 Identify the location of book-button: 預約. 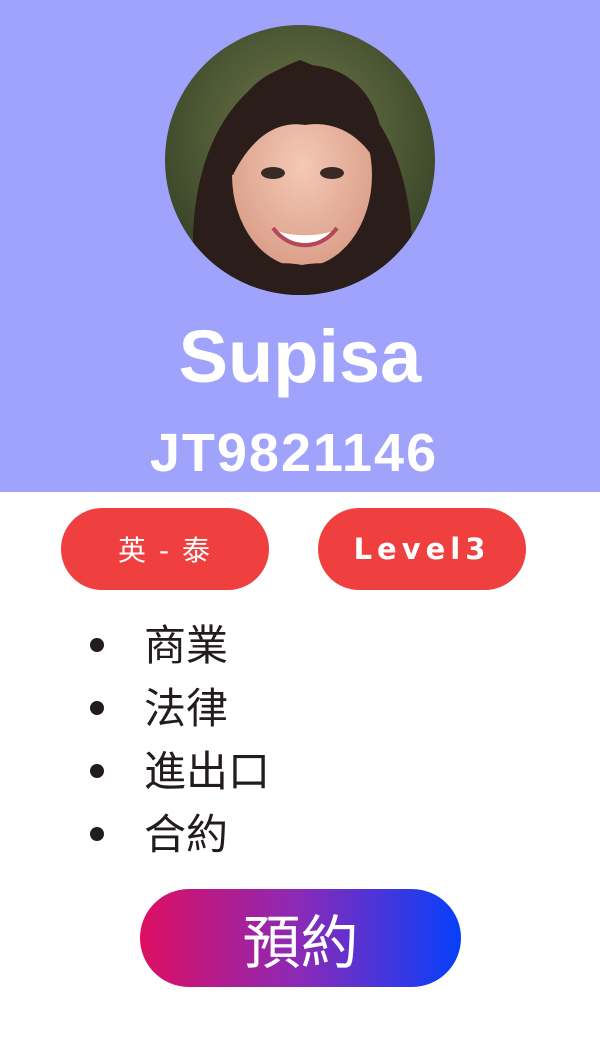
(300, 938).